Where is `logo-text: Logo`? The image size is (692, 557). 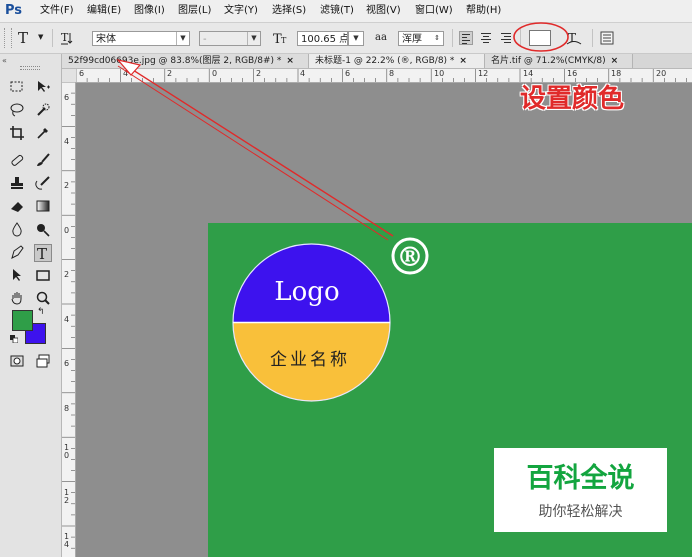 logo-text: Logo is located at coordinates (306, 292).